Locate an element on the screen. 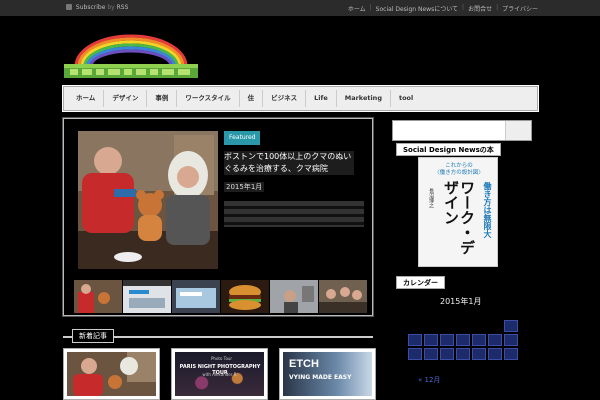 Image resolution: width=600 pixels, height=400 pixels. subscribe-link: Subscribe by RSS is located at coordinates (97, 7).